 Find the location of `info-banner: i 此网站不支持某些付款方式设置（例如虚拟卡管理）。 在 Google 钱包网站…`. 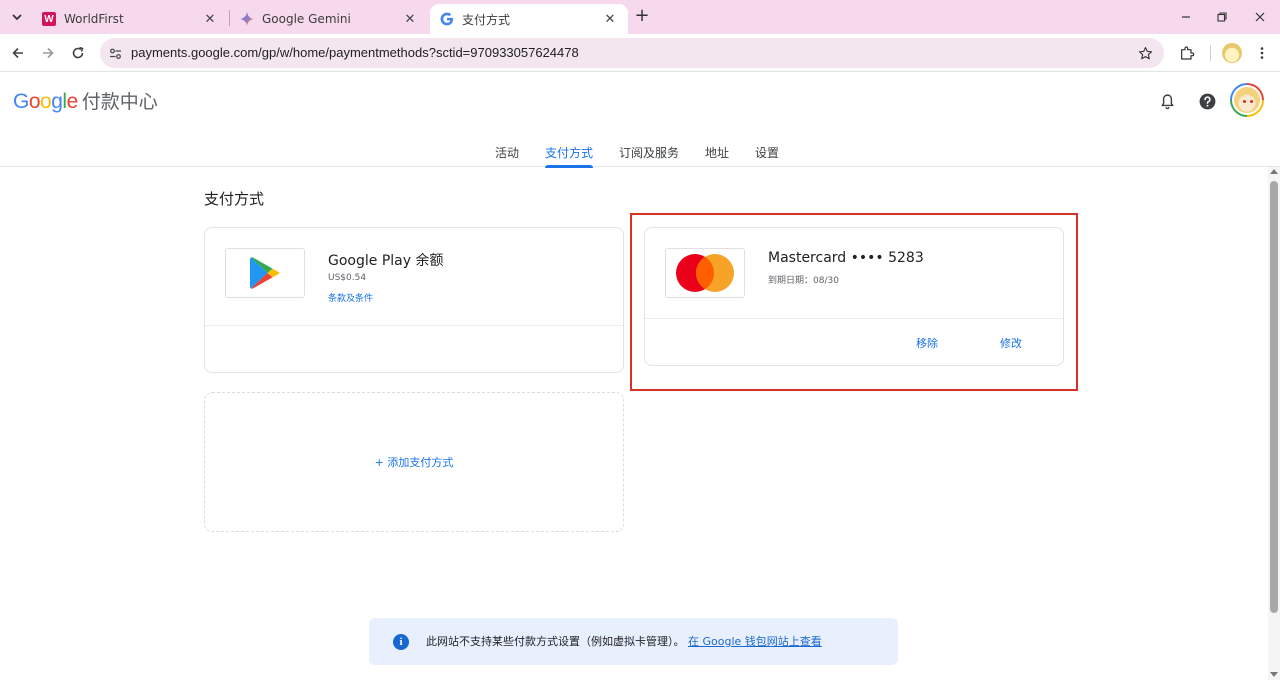

info-banner: i 此网站不支持某些付款方式设置（例如虚拟卡管理）。 在 Google 钱包网站… is located at coordinates (633, 641).